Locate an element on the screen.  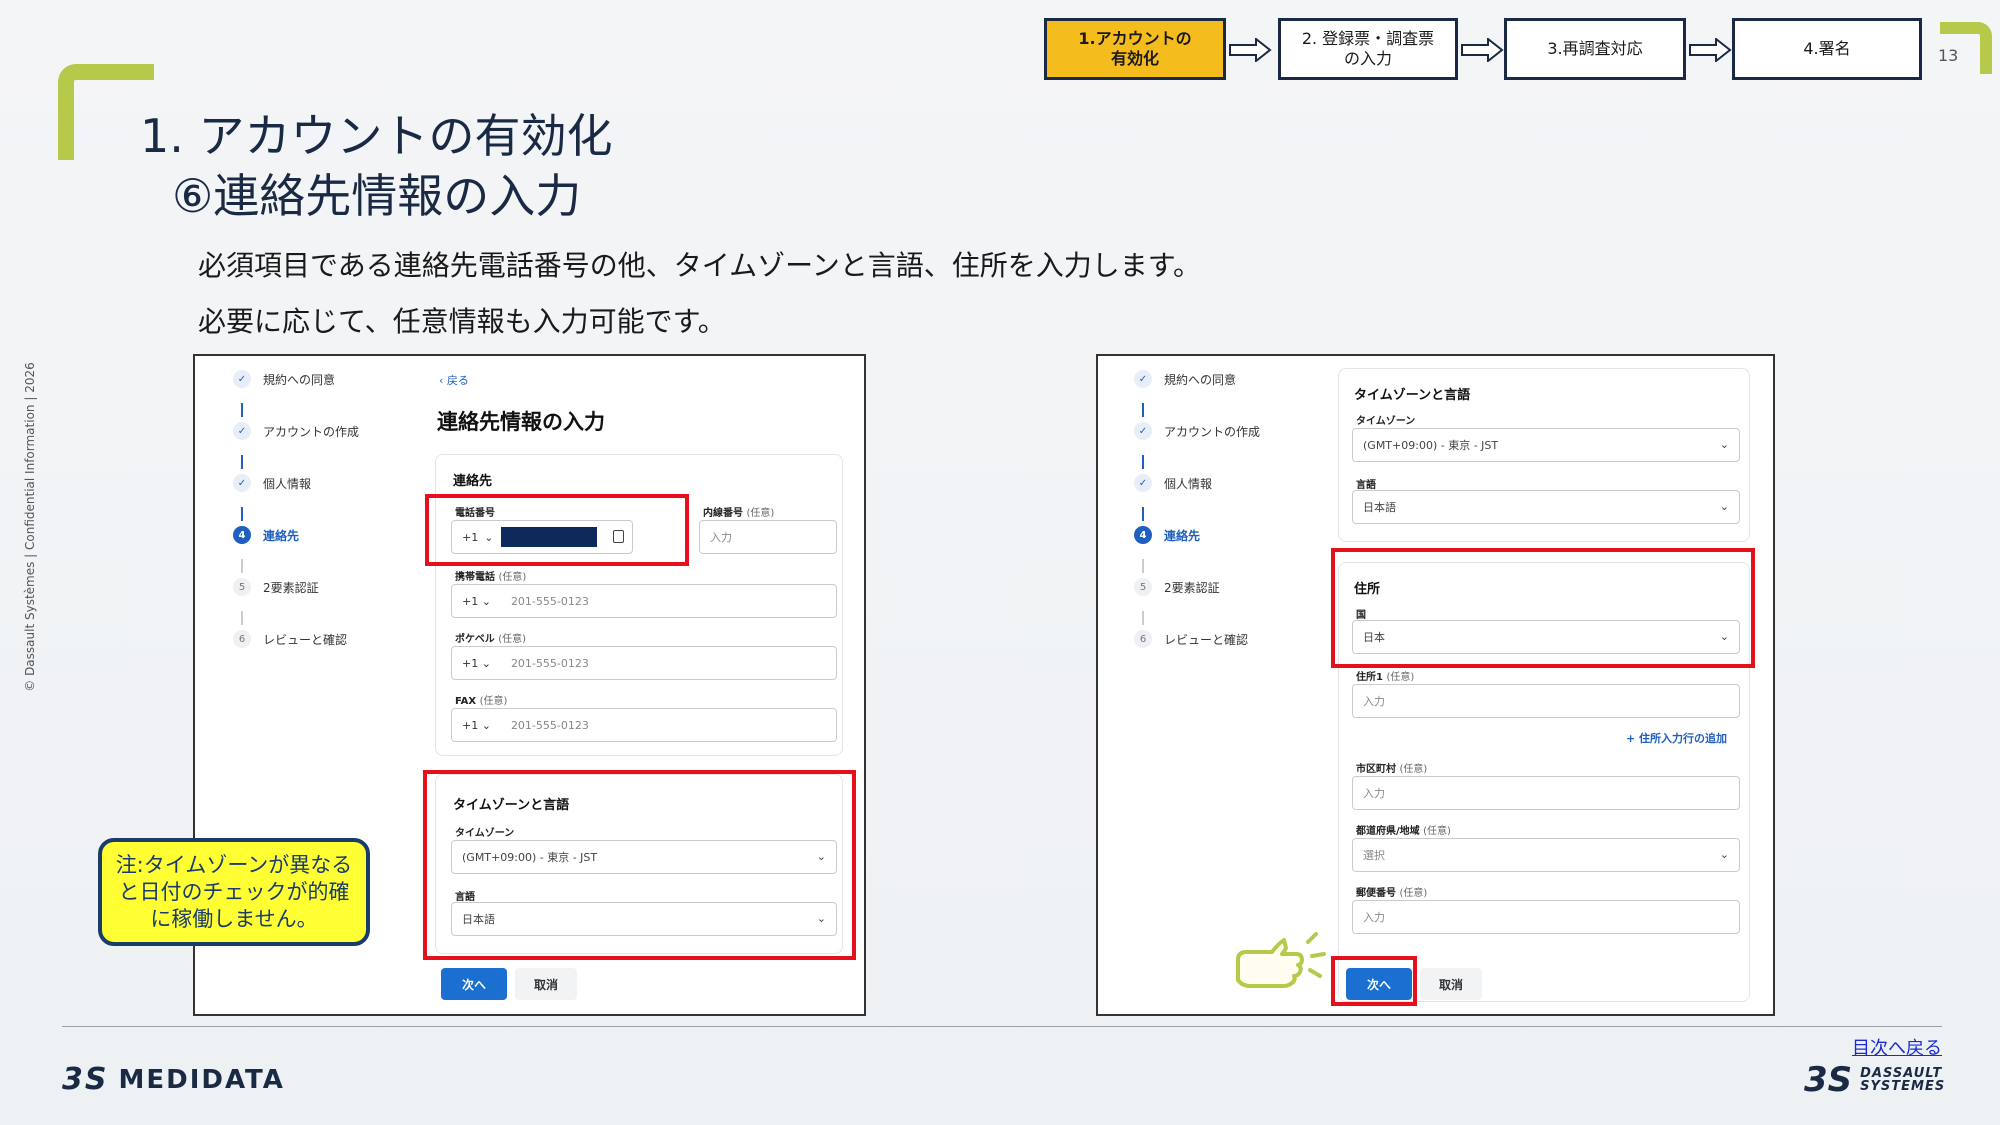
pager-label: ポケベル (任意) is located at coordinates (490, 639).